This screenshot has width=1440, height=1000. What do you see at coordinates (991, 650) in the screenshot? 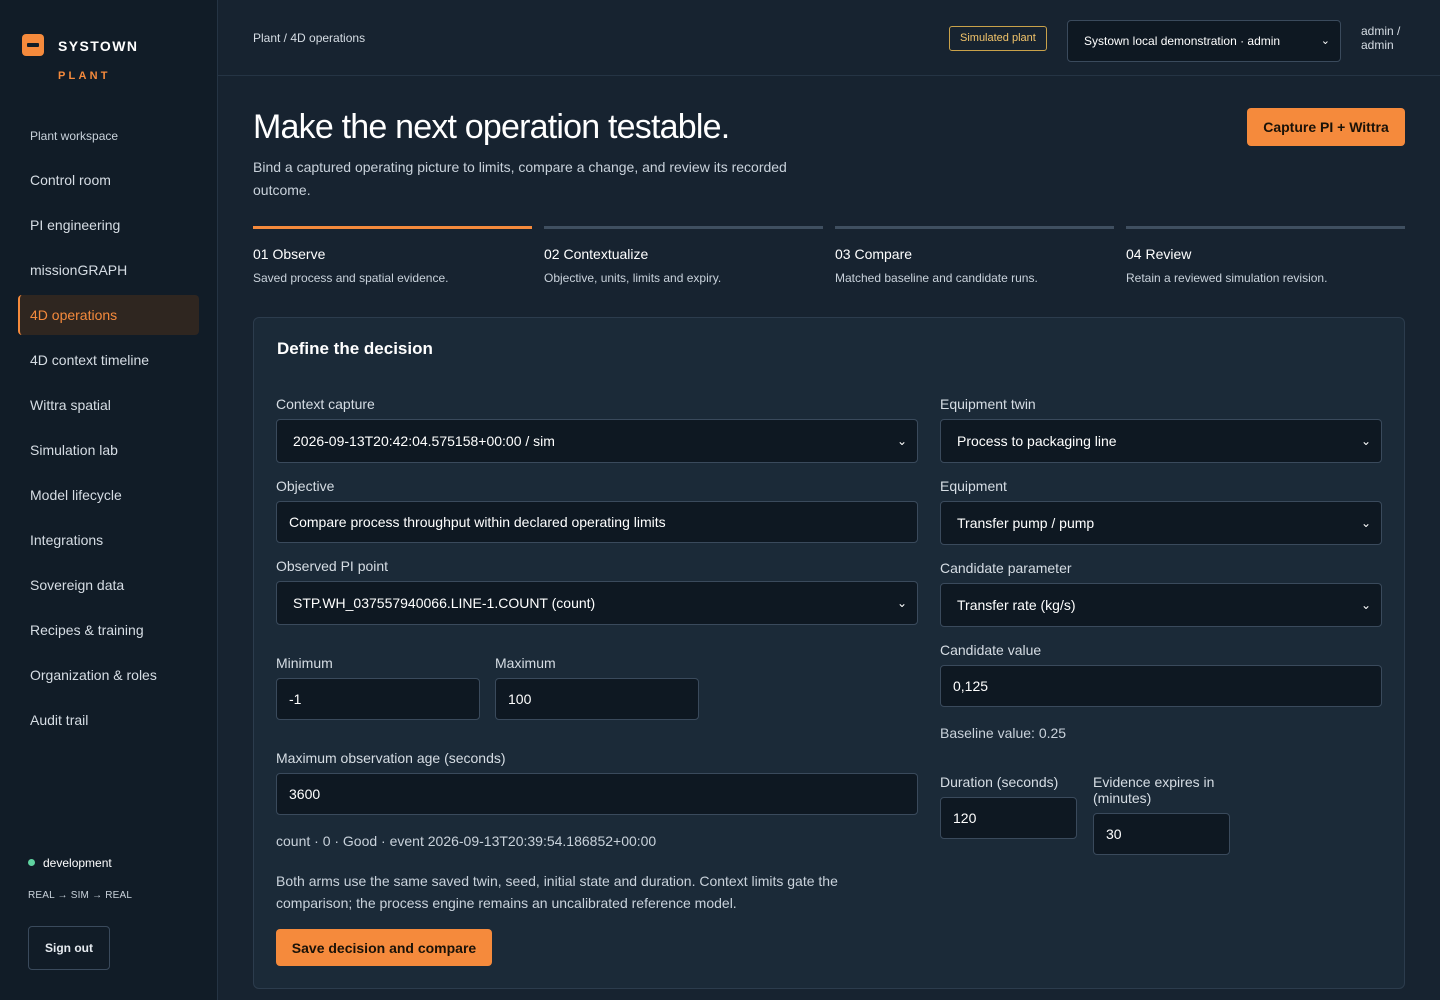
I see `candidate-value-label: Candidate value` at bounding box center [991, 650].